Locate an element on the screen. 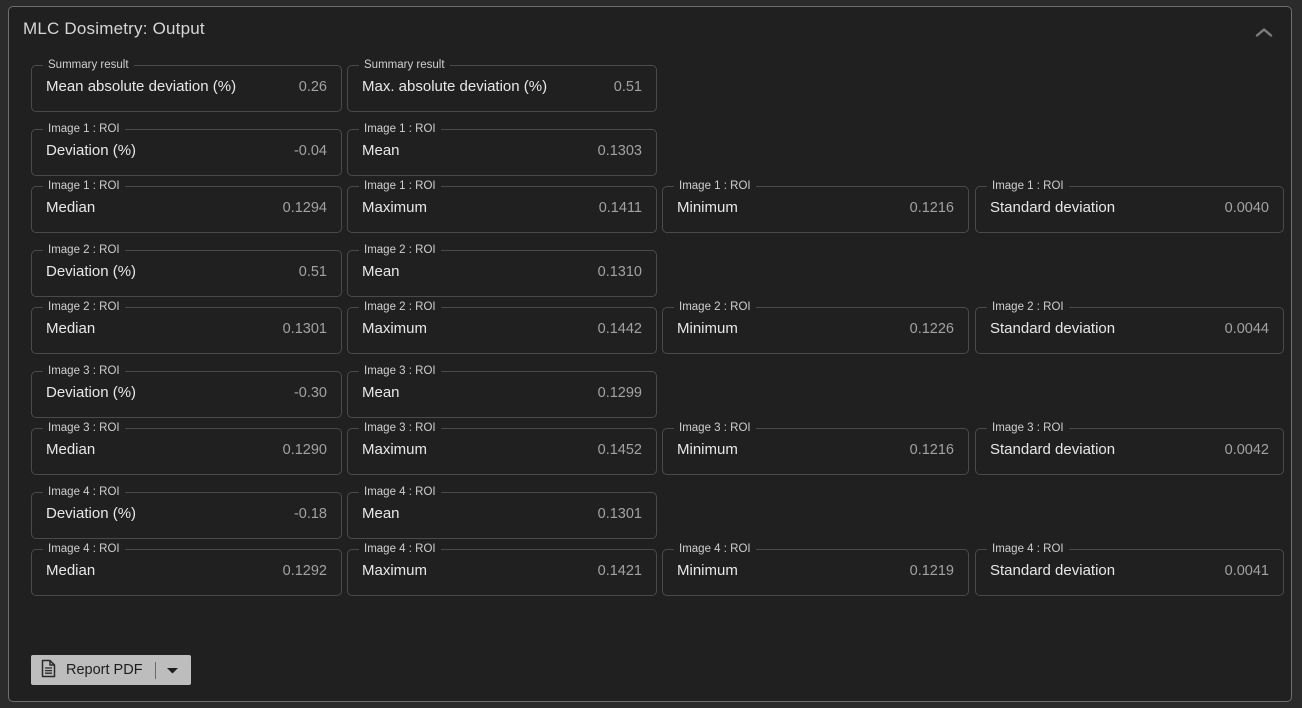 This screenshot has height=708, width=1302. field-value: -0.04 is located at coordinates (310, 151).